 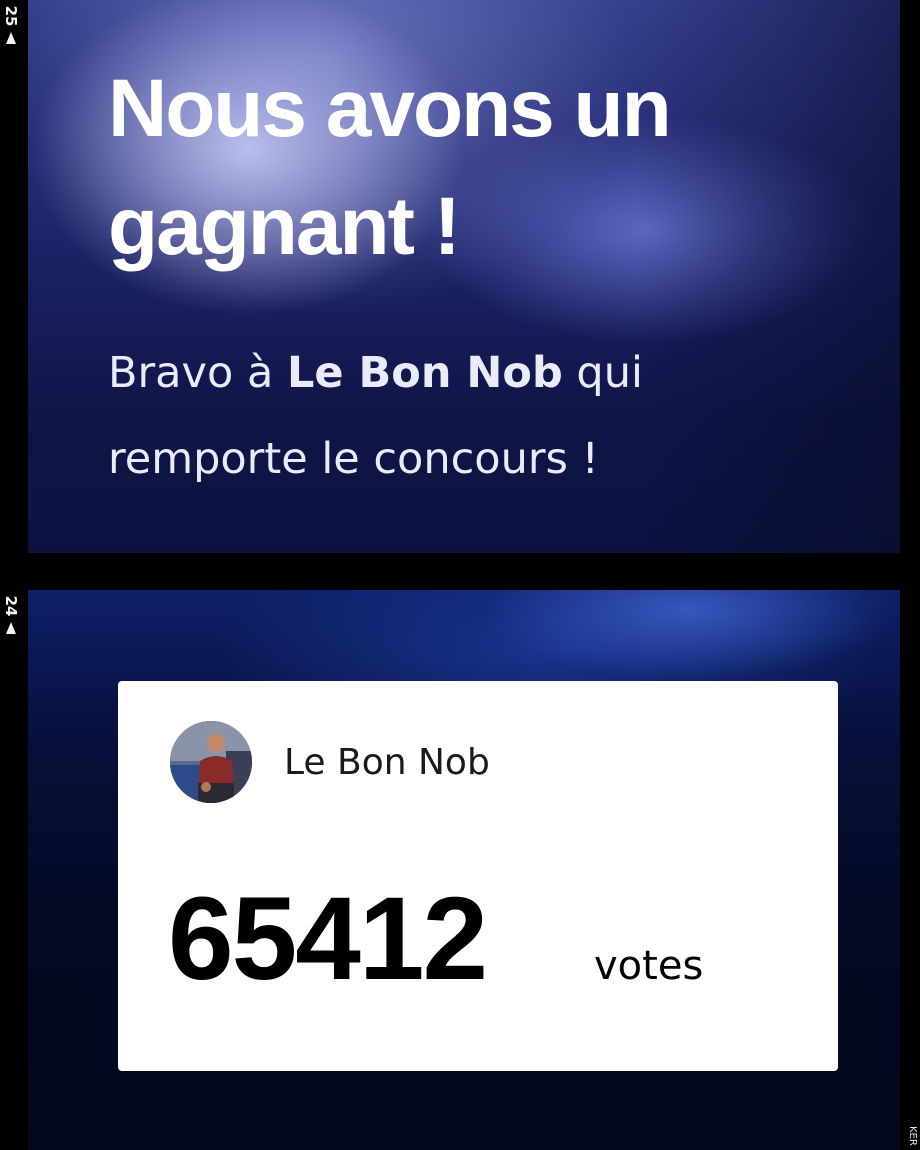 What do you see at coordinates (387, 762) in the screenshot?
I see `author-name: Le Bon Nob` at bounding box center [387, 762].